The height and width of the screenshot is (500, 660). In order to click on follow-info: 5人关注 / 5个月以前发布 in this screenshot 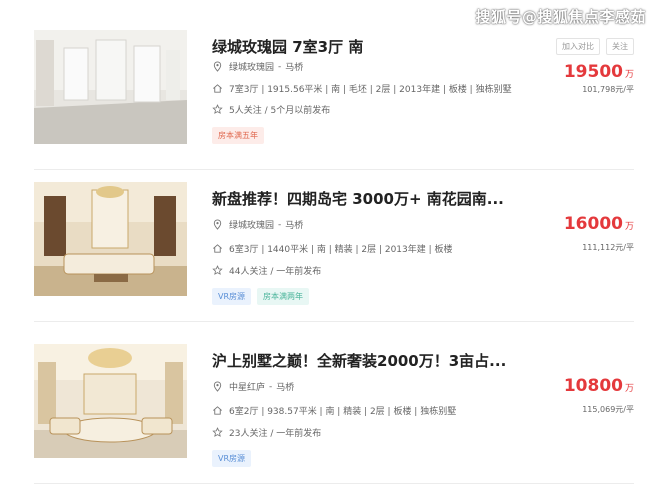, I will do `click(280, 111)`.